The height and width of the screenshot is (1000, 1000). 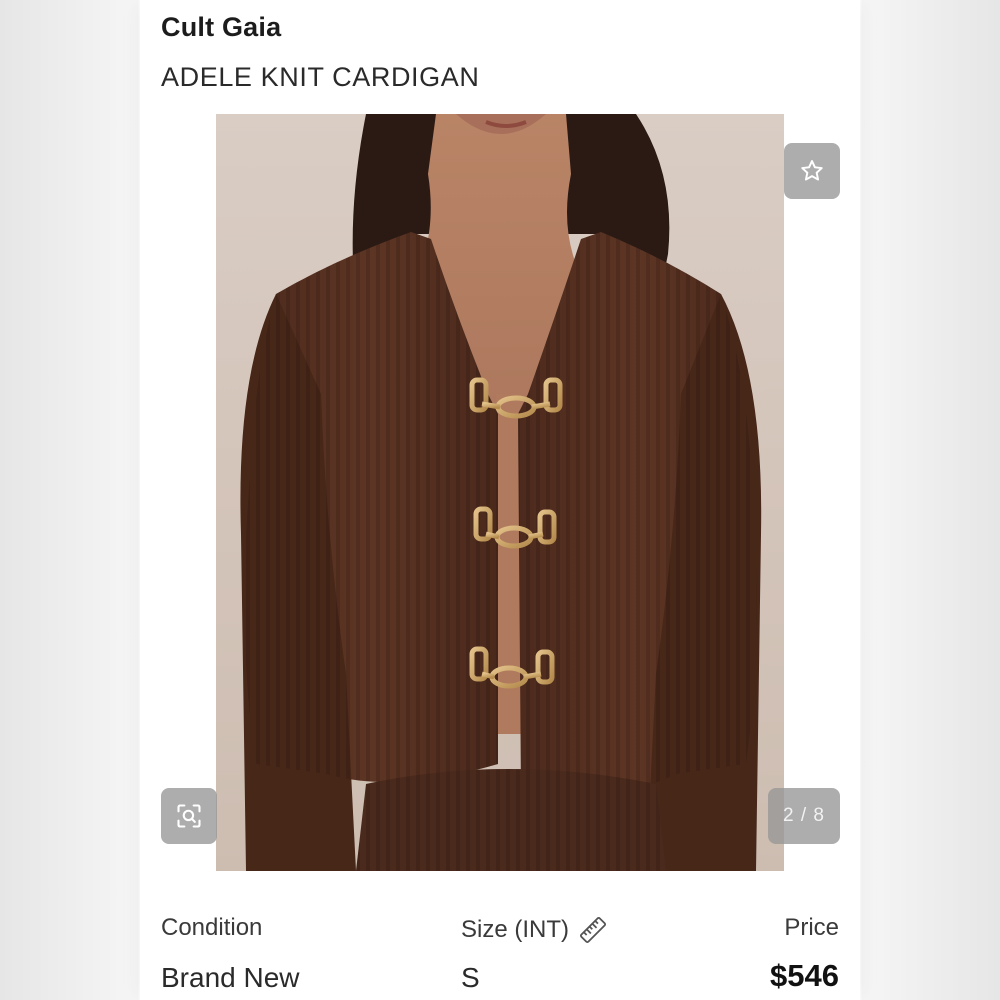 I want to click on size-column: Size (INT) S, so click(x=535, y=952).